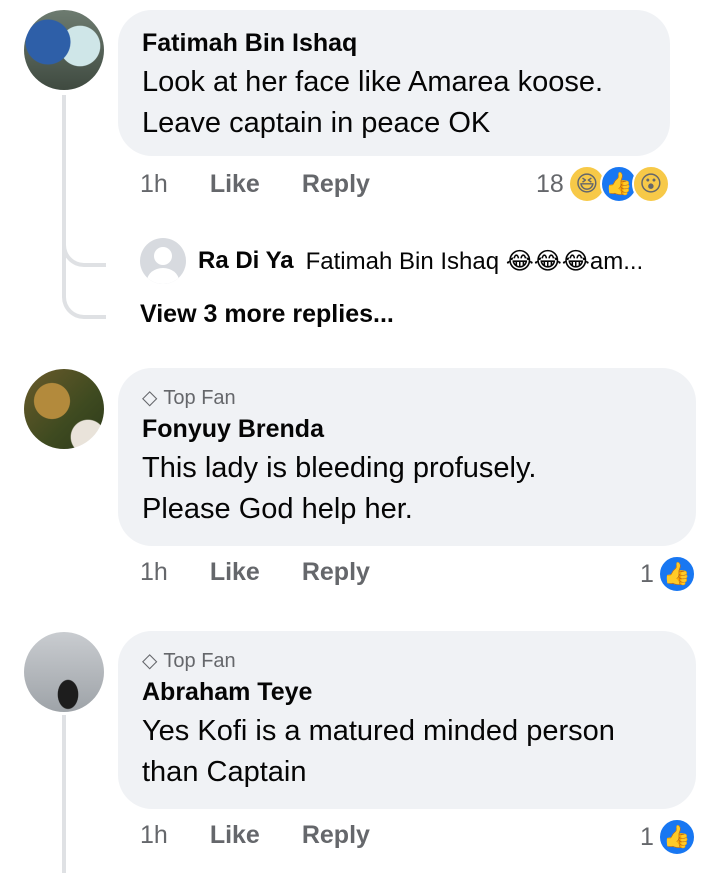  I want to click on comment-author: Fonyuy Brenda, so click(407, 429).